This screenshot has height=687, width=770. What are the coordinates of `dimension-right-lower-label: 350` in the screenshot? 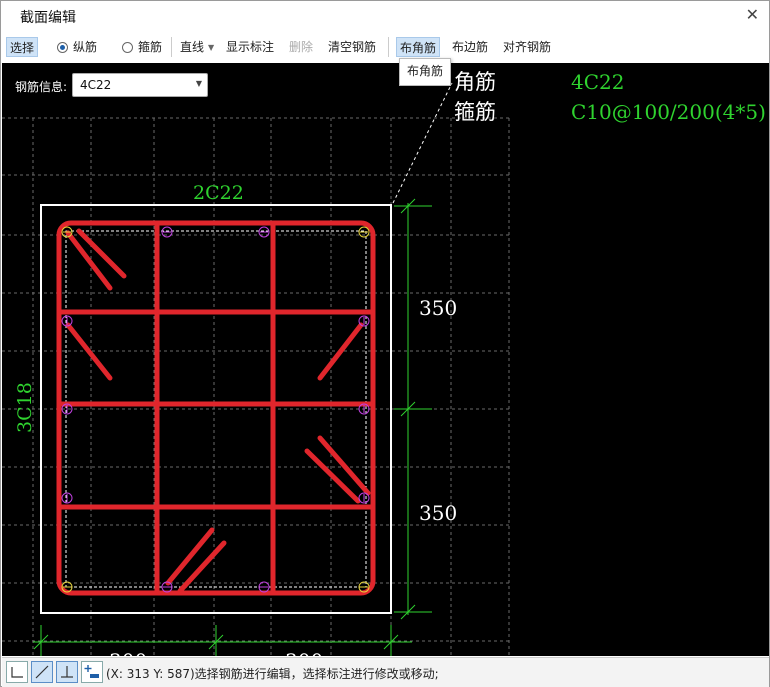 It's located at (438, 513).